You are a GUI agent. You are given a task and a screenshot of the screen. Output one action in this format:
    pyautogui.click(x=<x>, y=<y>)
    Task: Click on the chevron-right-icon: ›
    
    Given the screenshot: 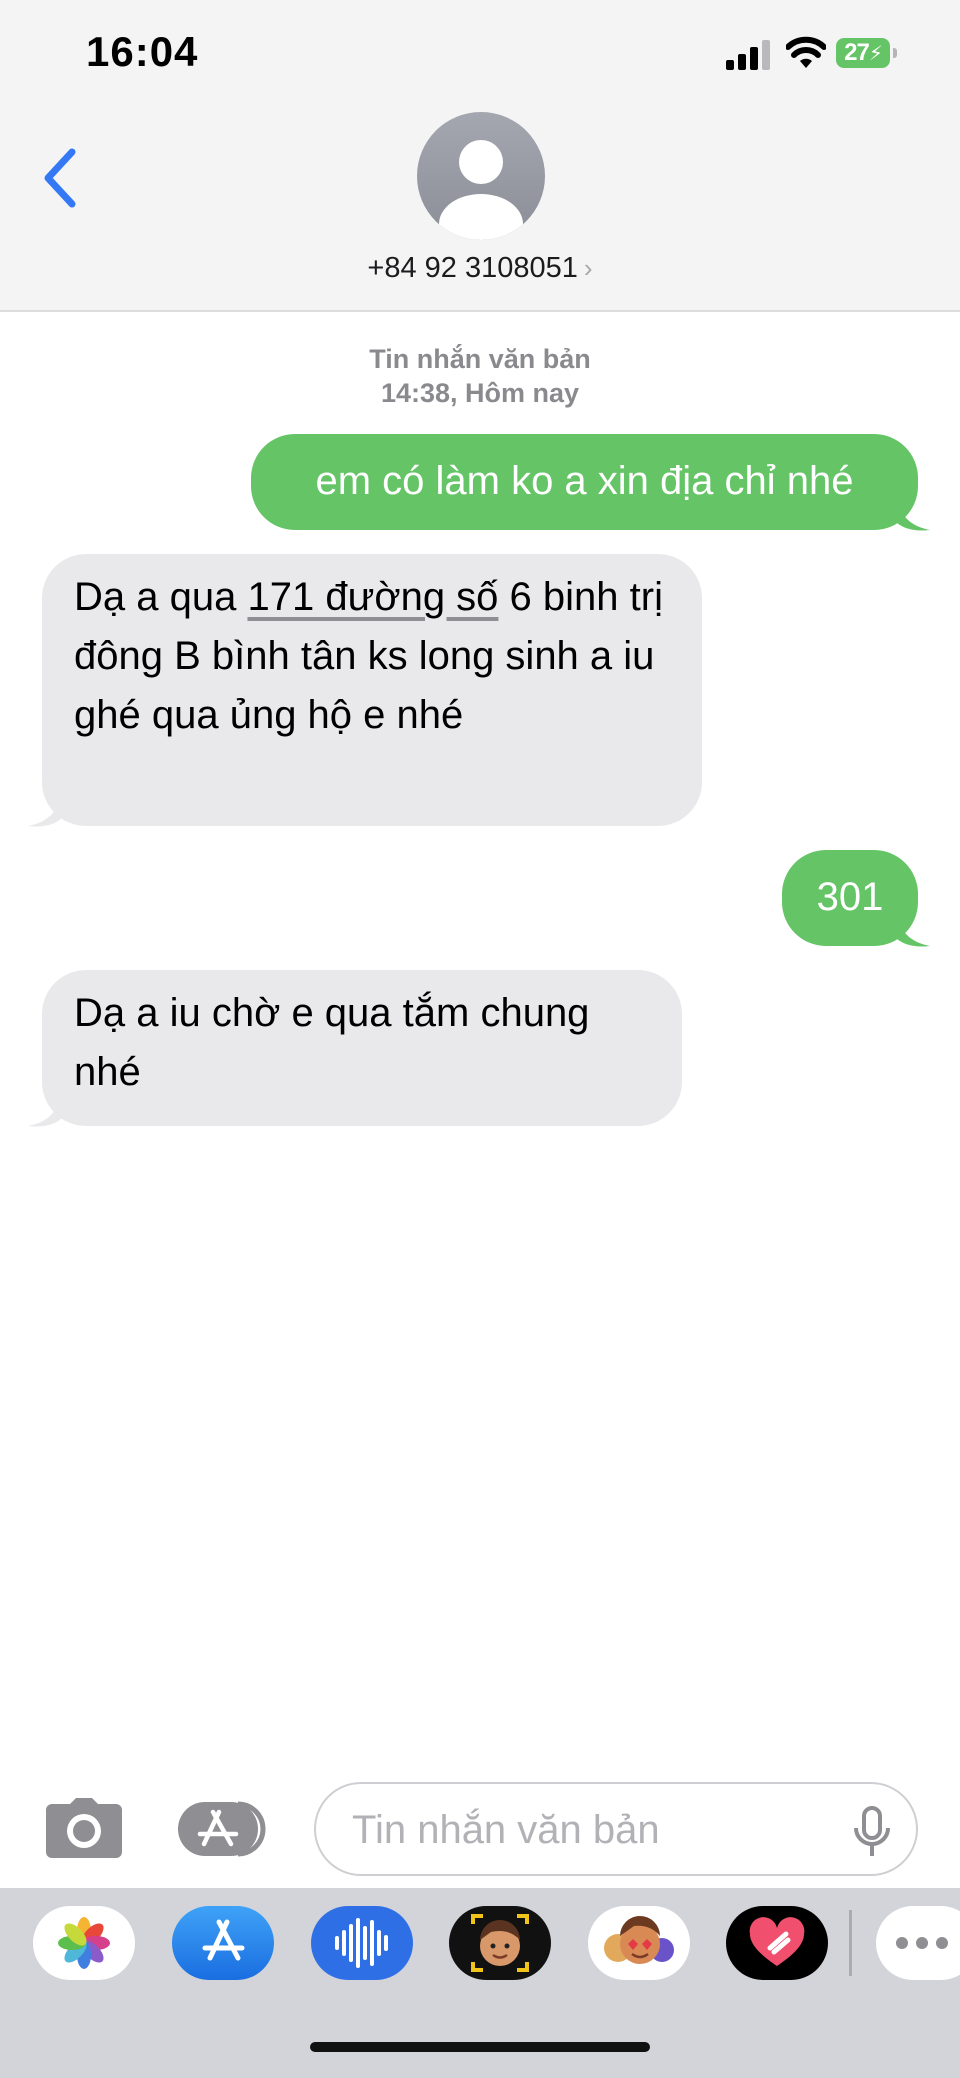 What is the action you would take?
    pyautogui.click(x=588, y=268)
    